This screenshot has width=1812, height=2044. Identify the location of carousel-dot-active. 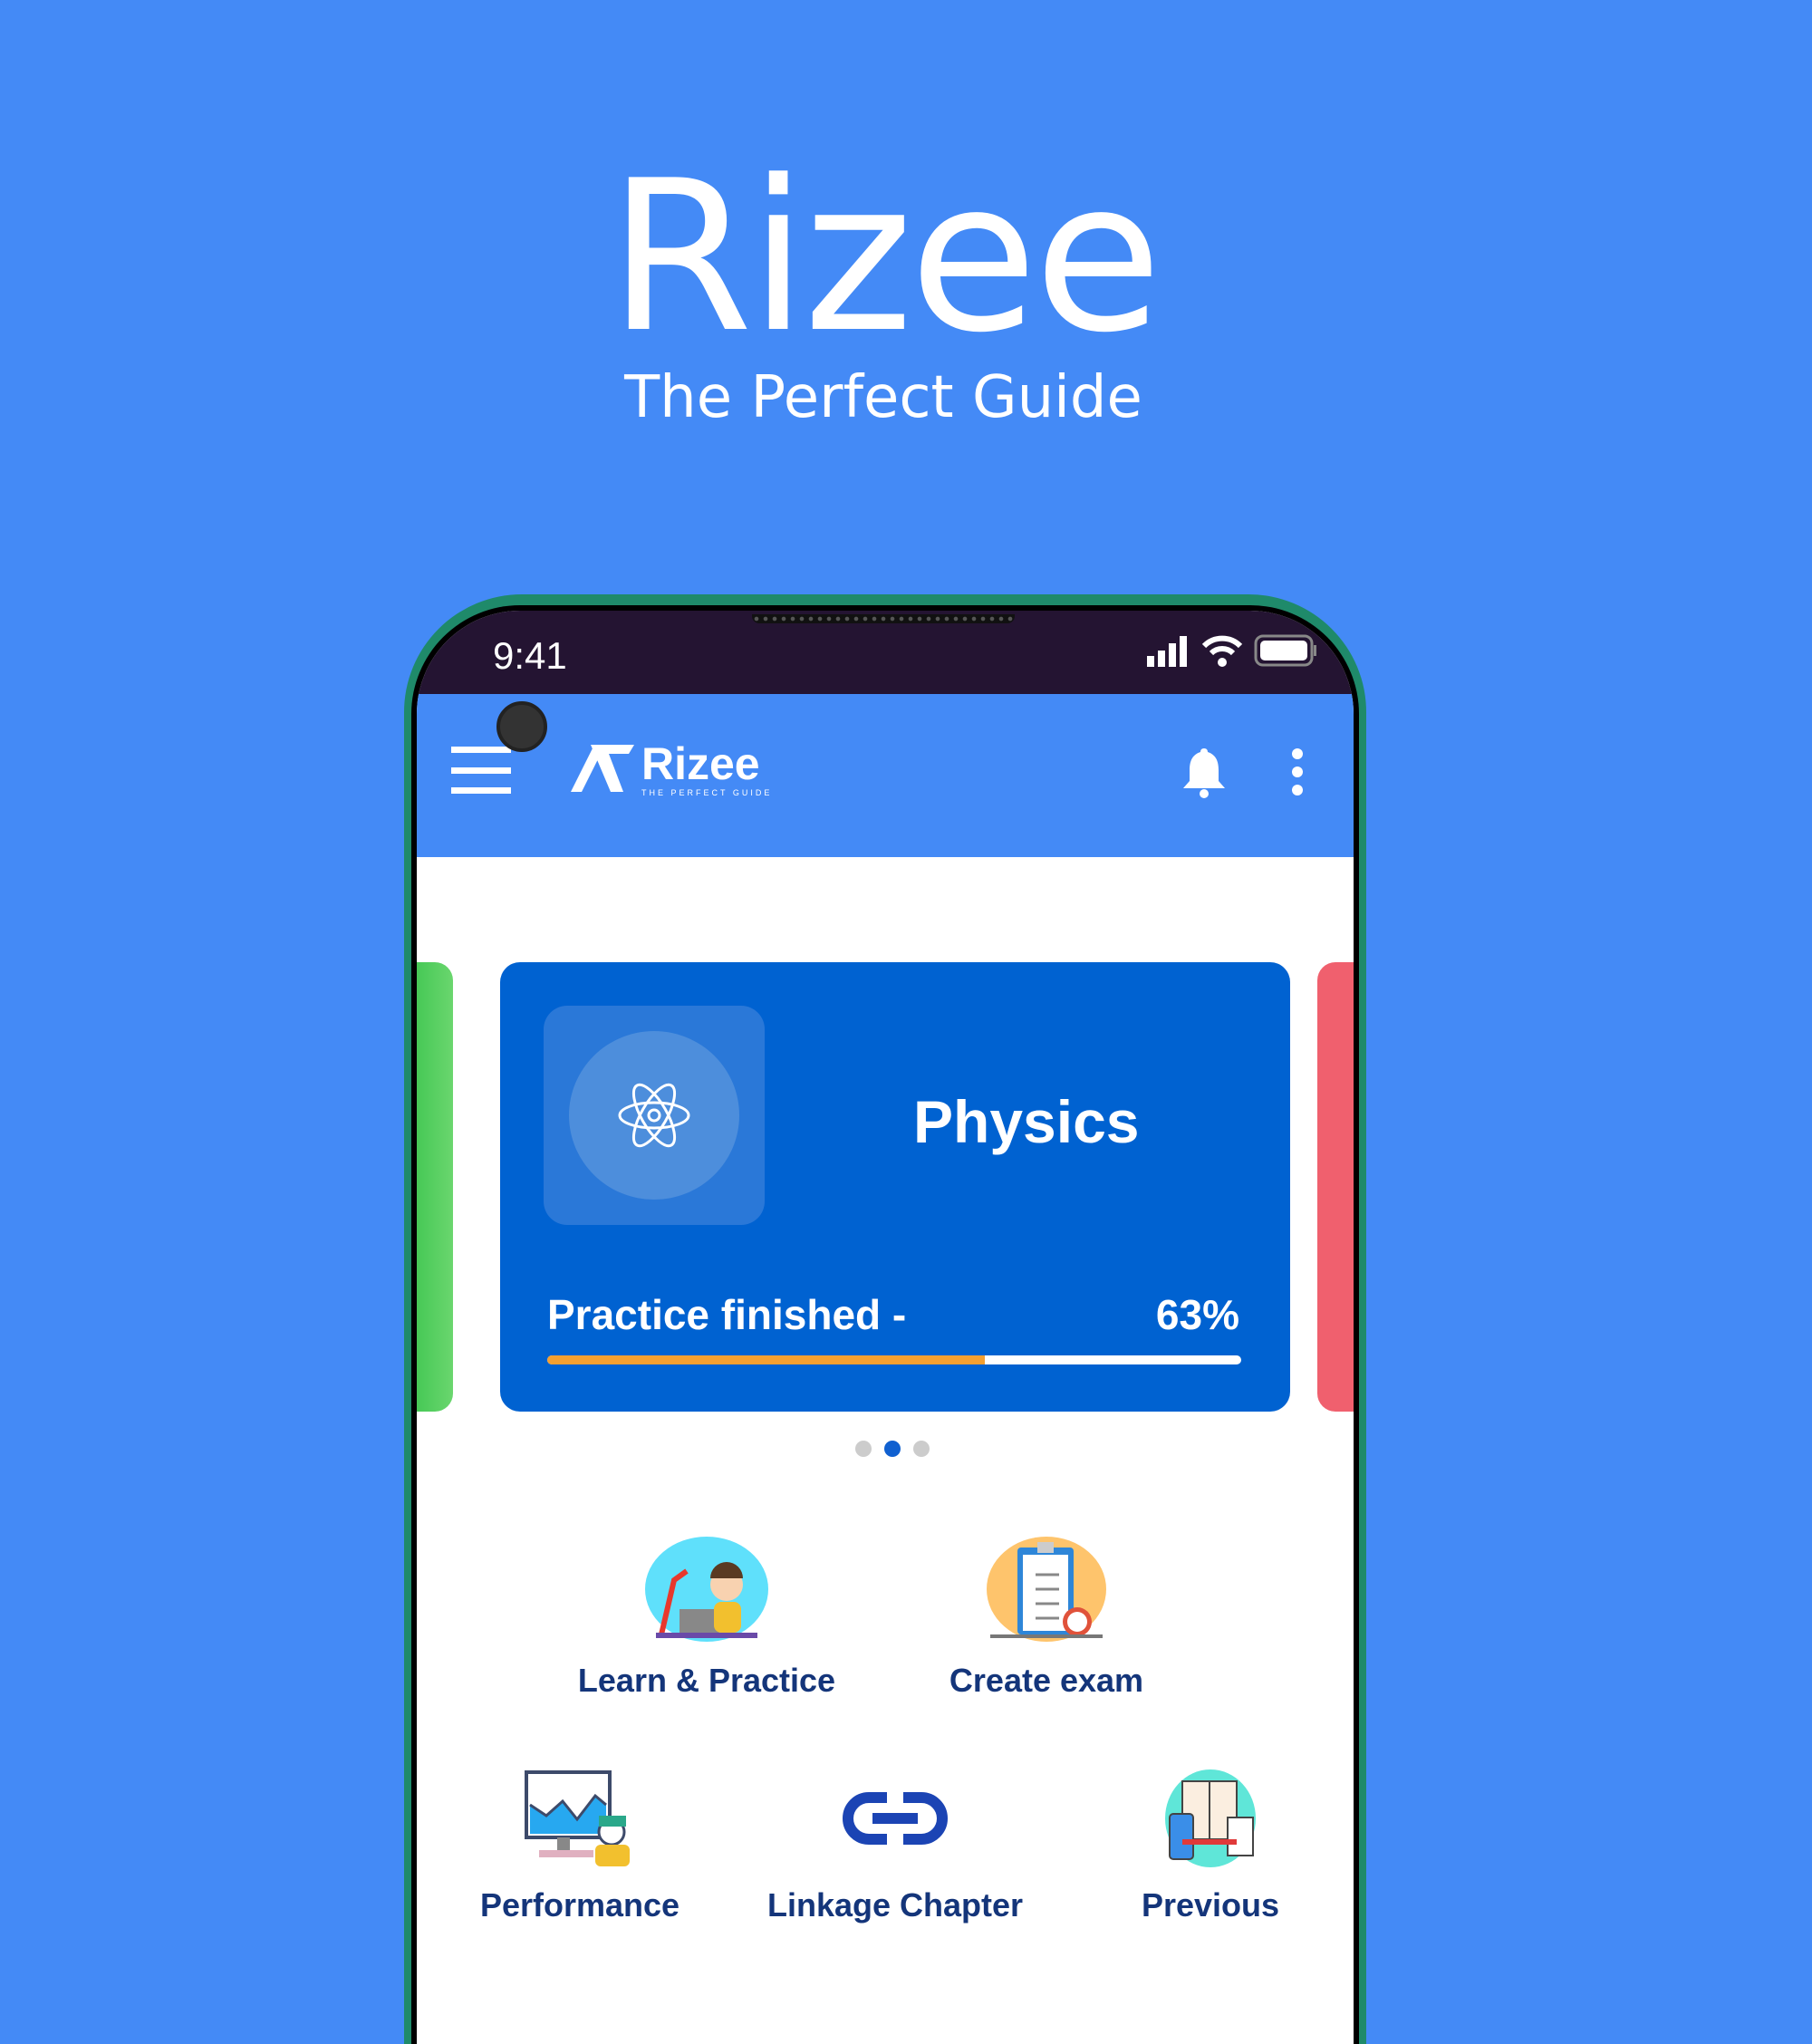
(892, 1449).